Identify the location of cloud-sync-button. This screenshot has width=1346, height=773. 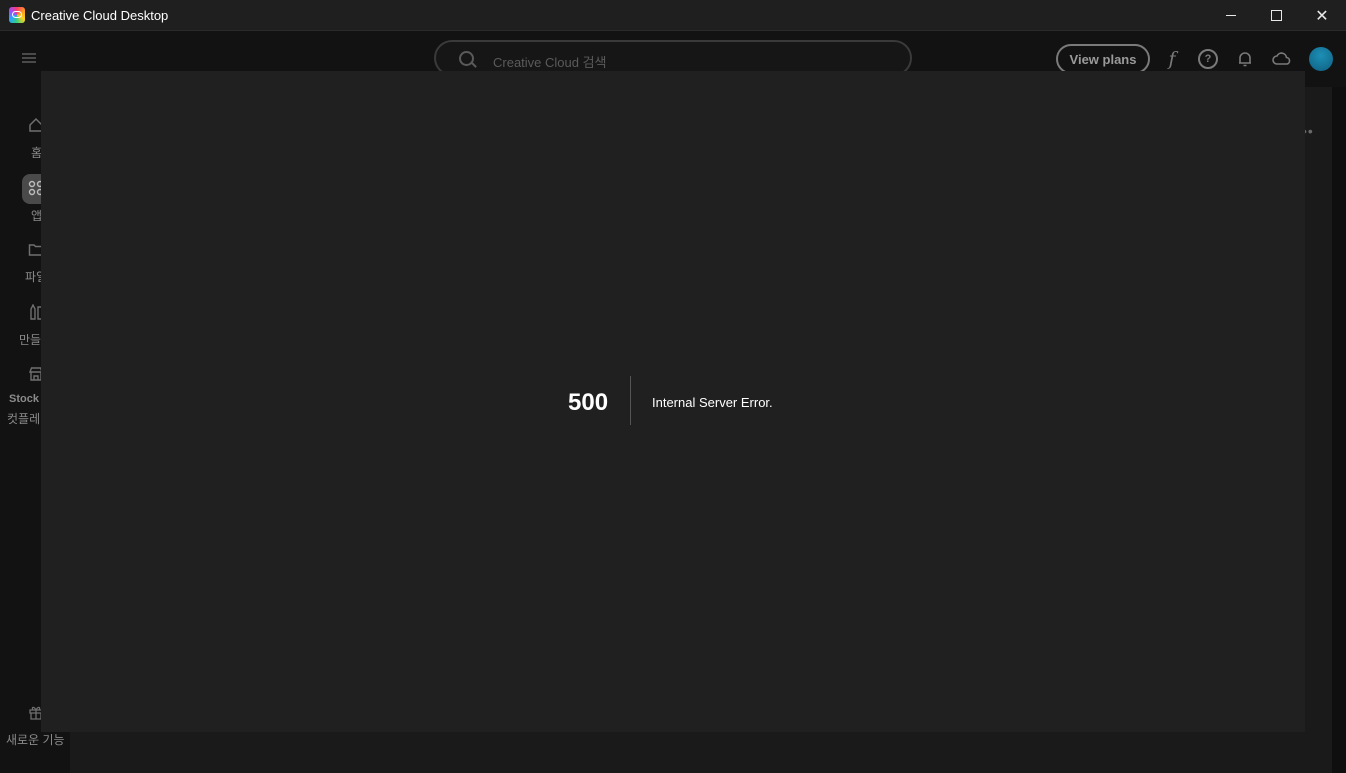
(1282, 59).